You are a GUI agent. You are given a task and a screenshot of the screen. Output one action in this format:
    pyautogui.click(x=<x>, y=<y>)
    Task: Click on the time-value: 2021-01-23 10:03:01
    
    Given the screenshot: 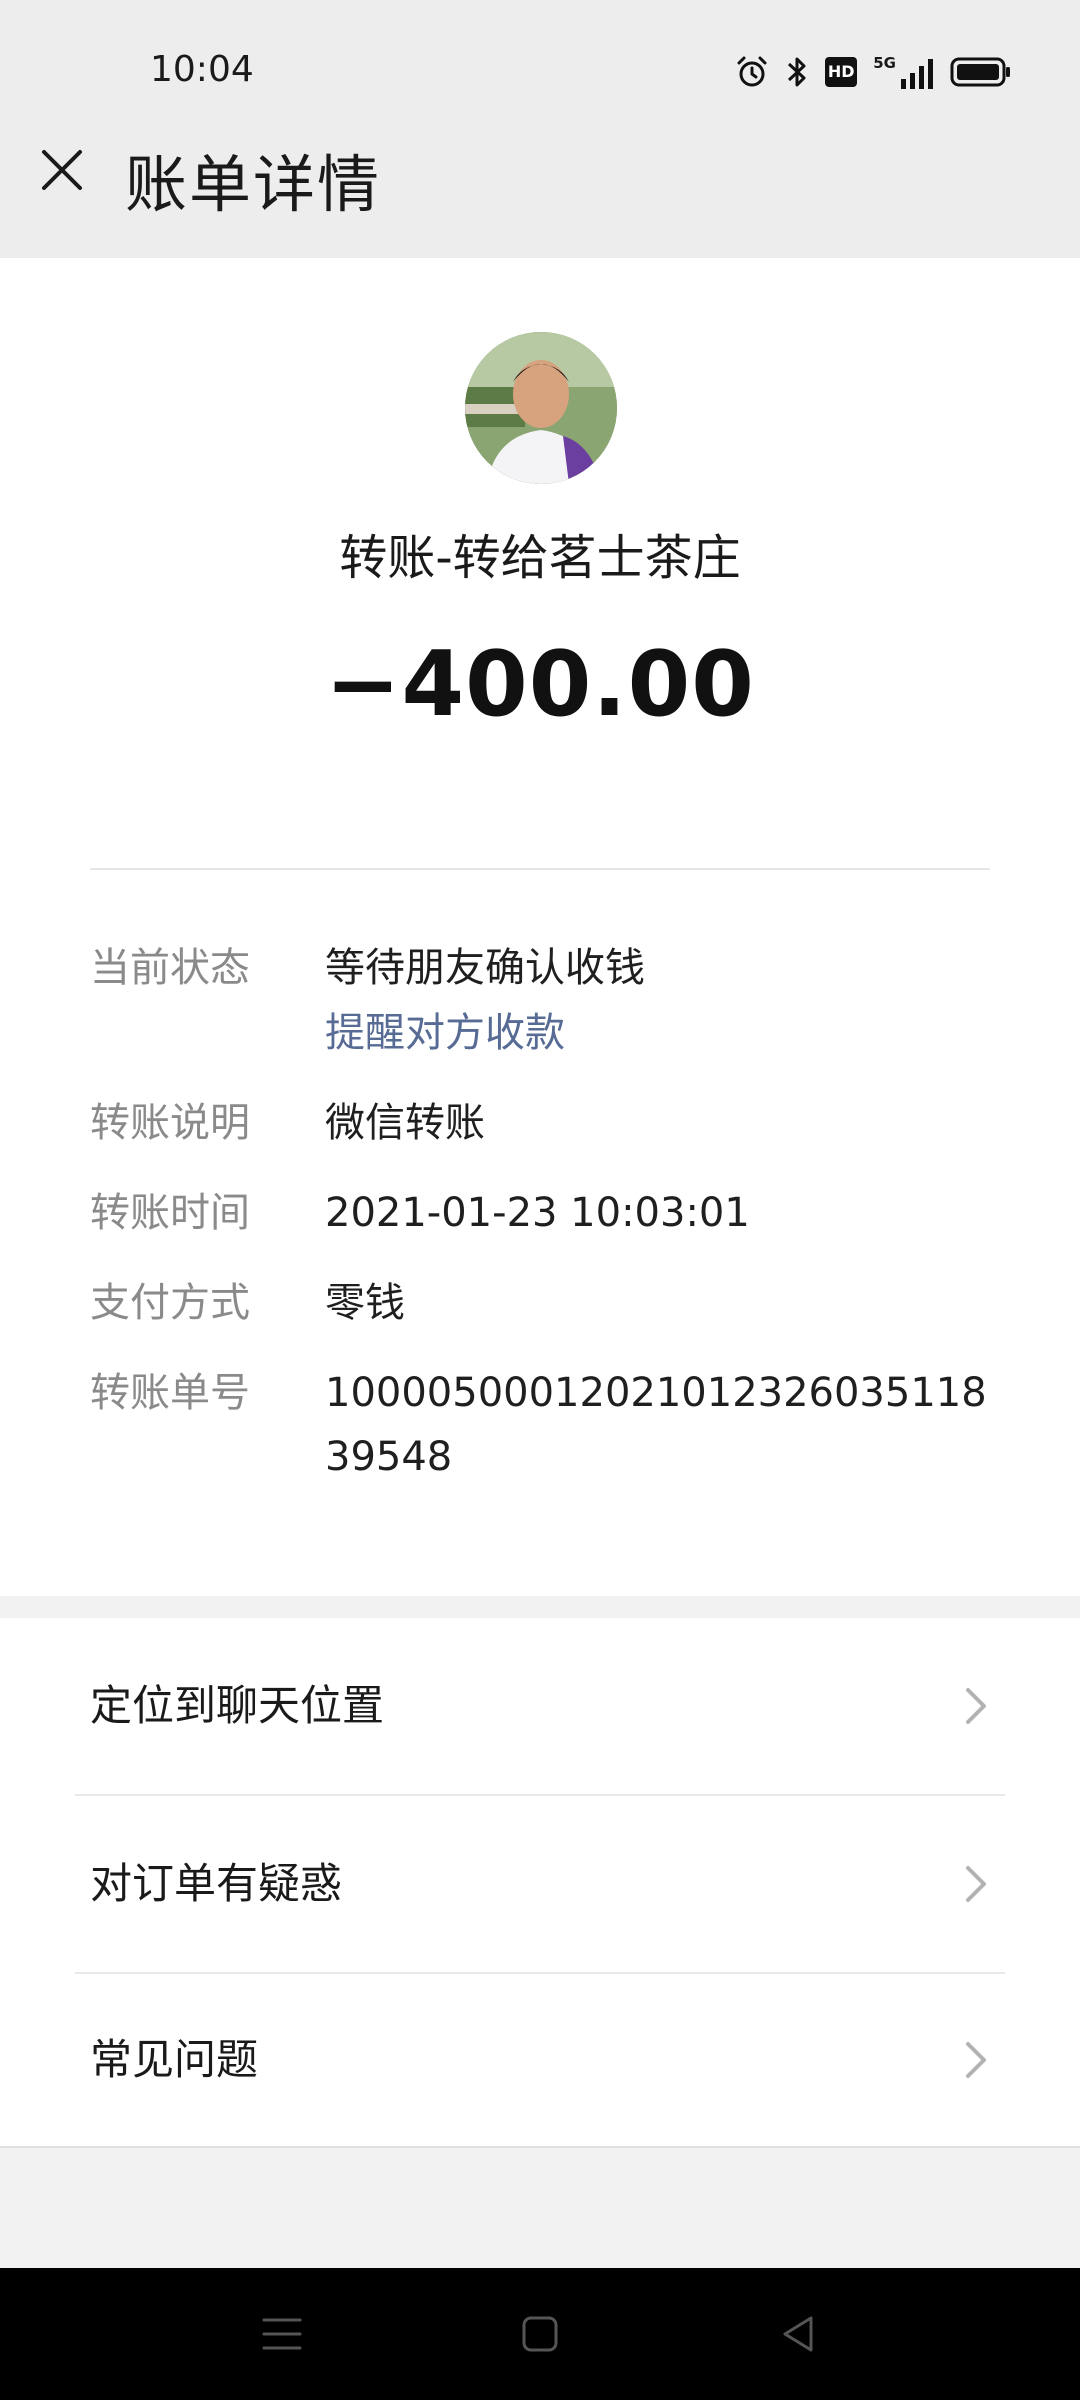 What is the action you would take?
    pyautogui.click(x=537, y=1213)
    